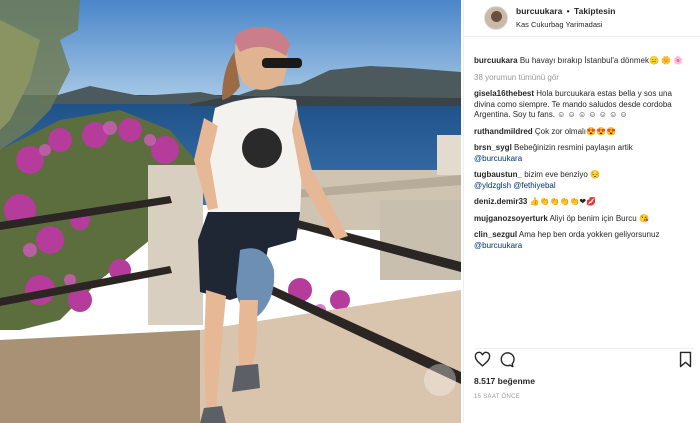  What do you see at coordinates (594, 11) in the screenshot?
I see `follow-status-button: Takiptesin` at bounding box center [594, 11].